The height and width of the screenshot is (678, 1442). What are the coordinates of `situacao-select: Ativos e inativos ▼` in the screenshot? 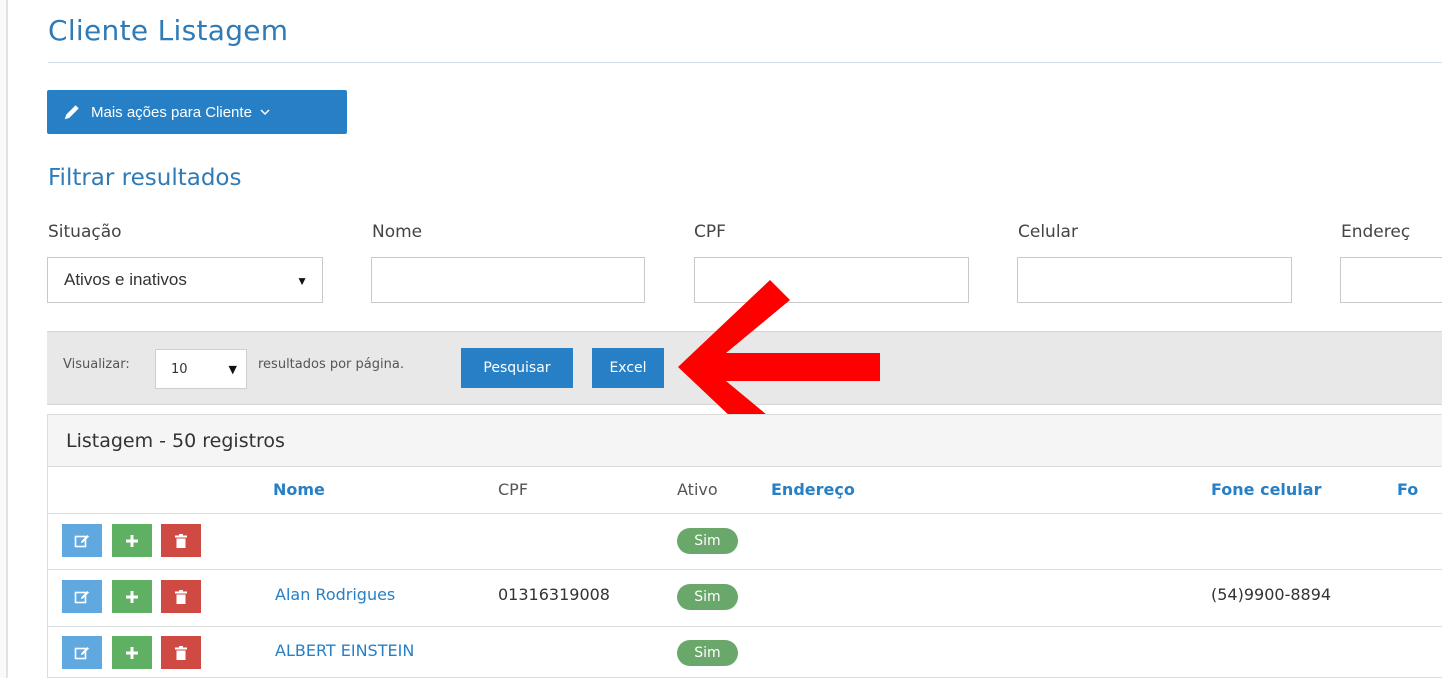 It's located at (185, 280).